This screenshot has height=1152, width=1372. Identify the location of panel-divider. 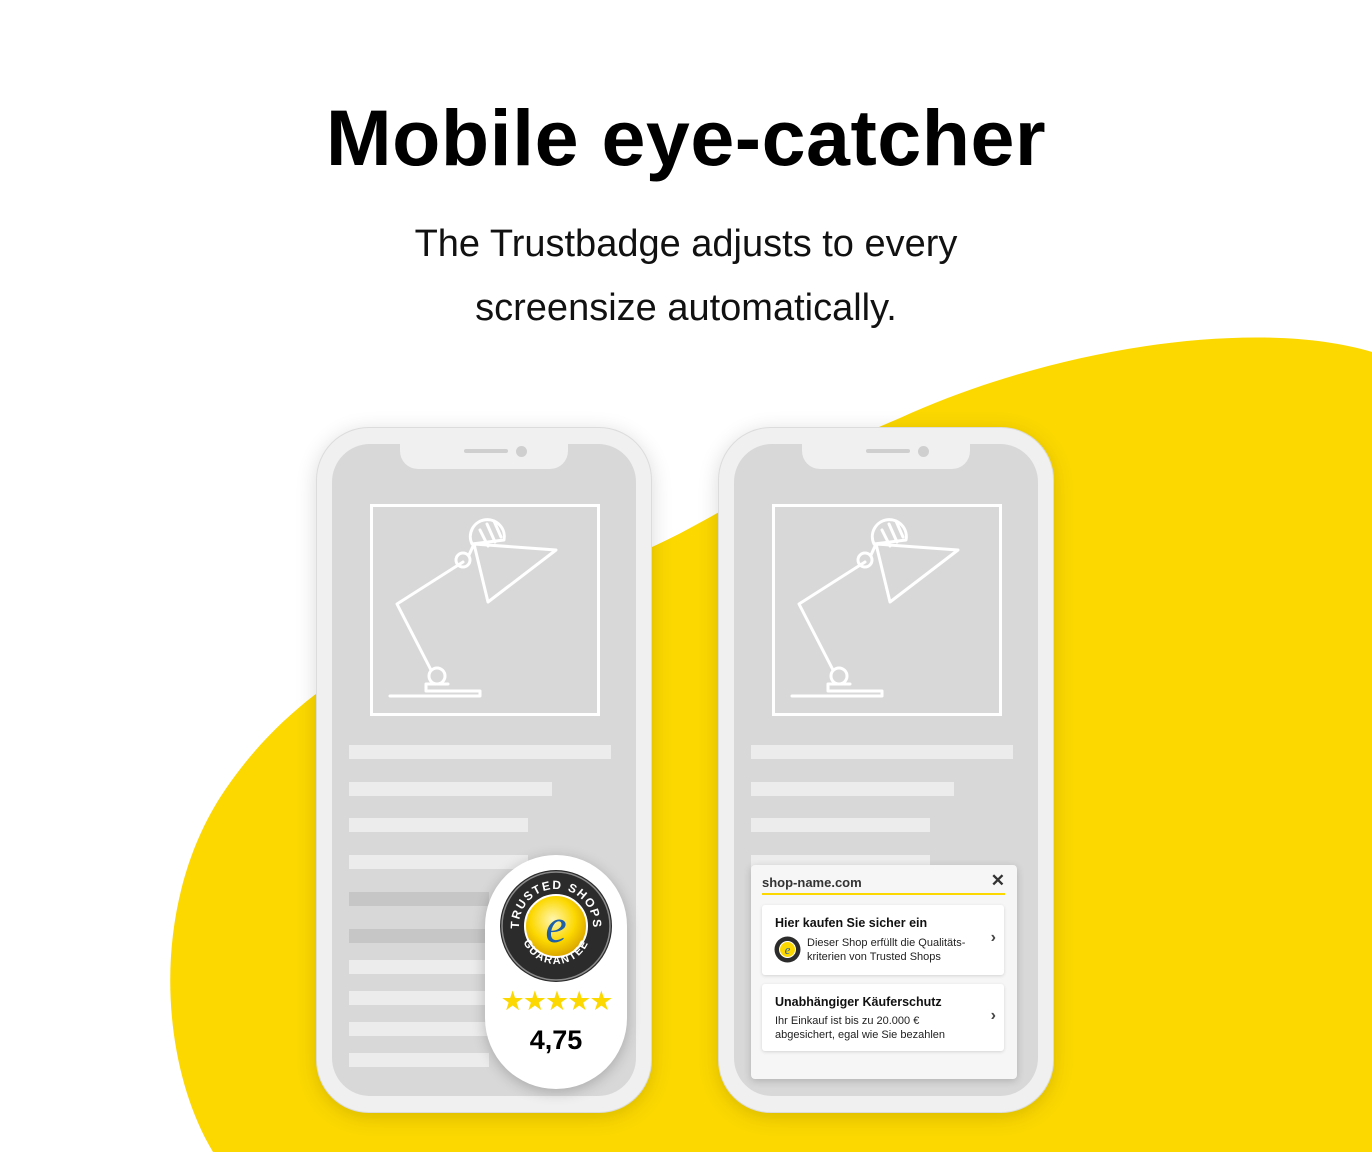
(883, 894).